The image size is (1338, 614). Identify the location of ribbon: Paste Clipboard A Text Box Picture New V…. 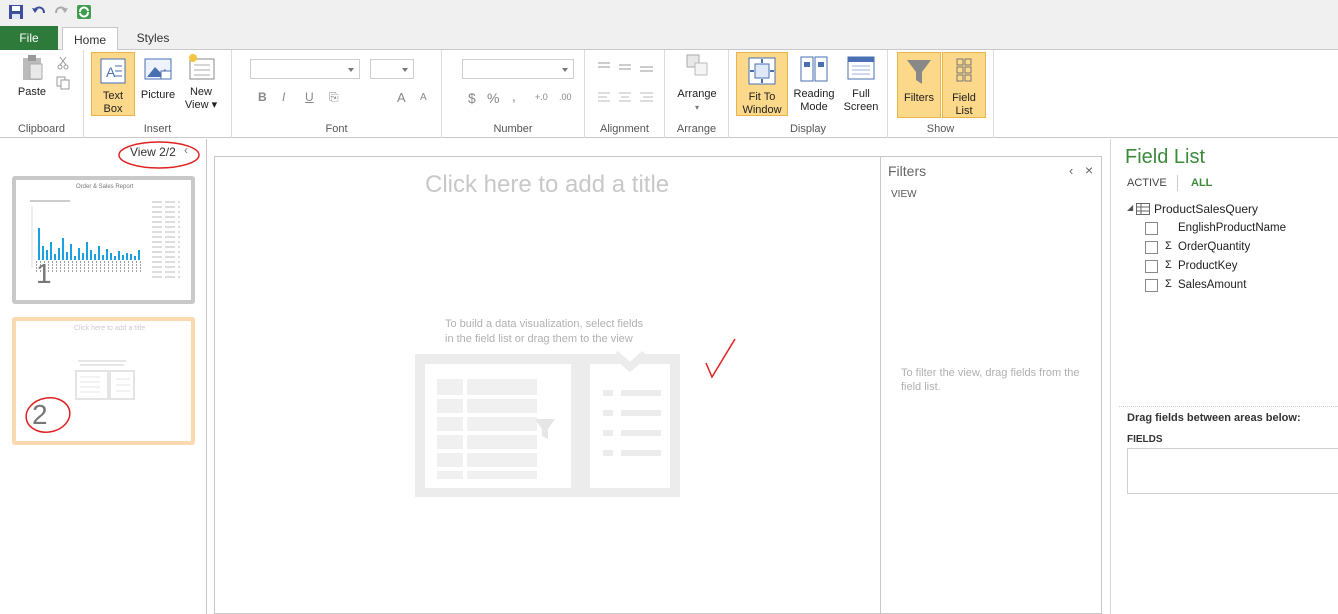
(669, 94).